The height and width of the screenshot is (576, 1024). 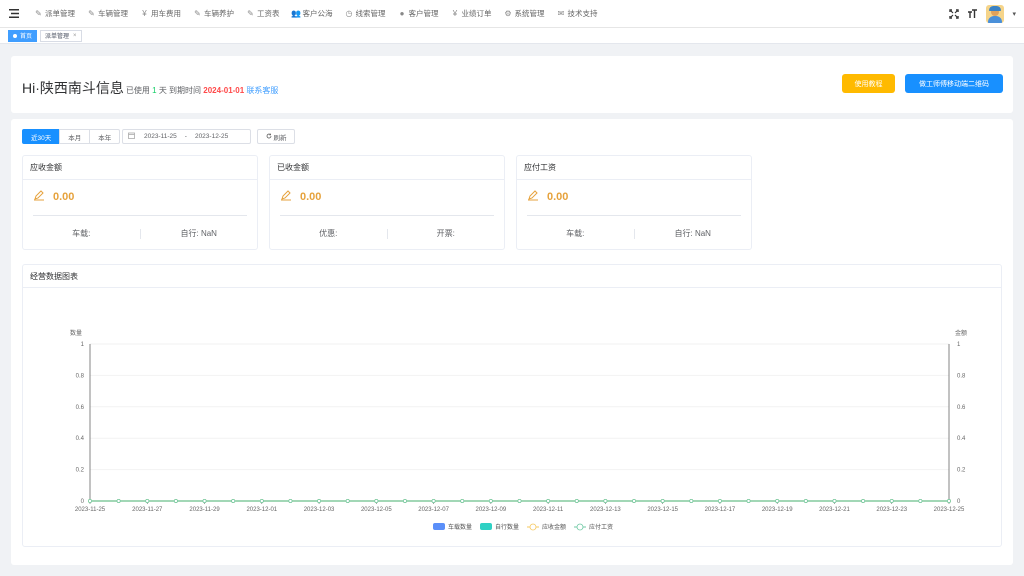 What do you see at coordinates (605, 510) in the screenshot?
I see `x-tick-label: 2023-12-13` at bounding box center [605, 510].